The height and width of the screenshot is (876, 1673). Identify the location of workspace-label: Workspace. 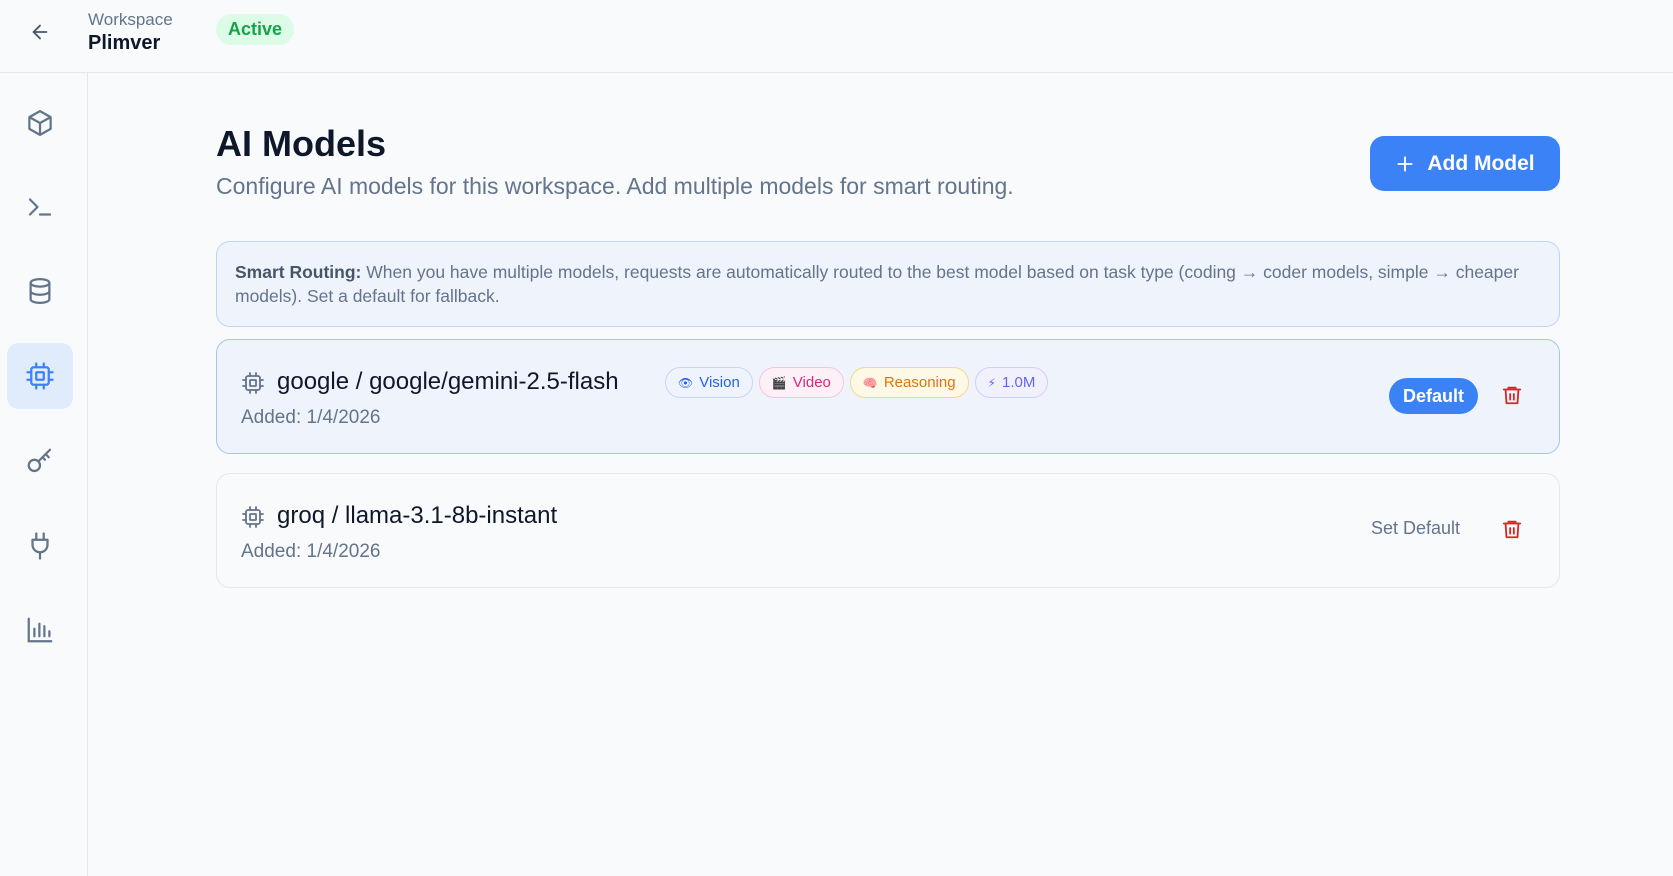
(130, 19).